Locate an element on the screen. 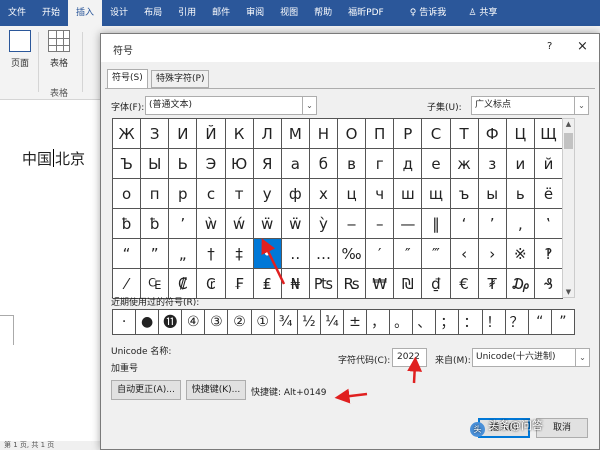  symbol-cell: „ is located at coordinates (183, 254).